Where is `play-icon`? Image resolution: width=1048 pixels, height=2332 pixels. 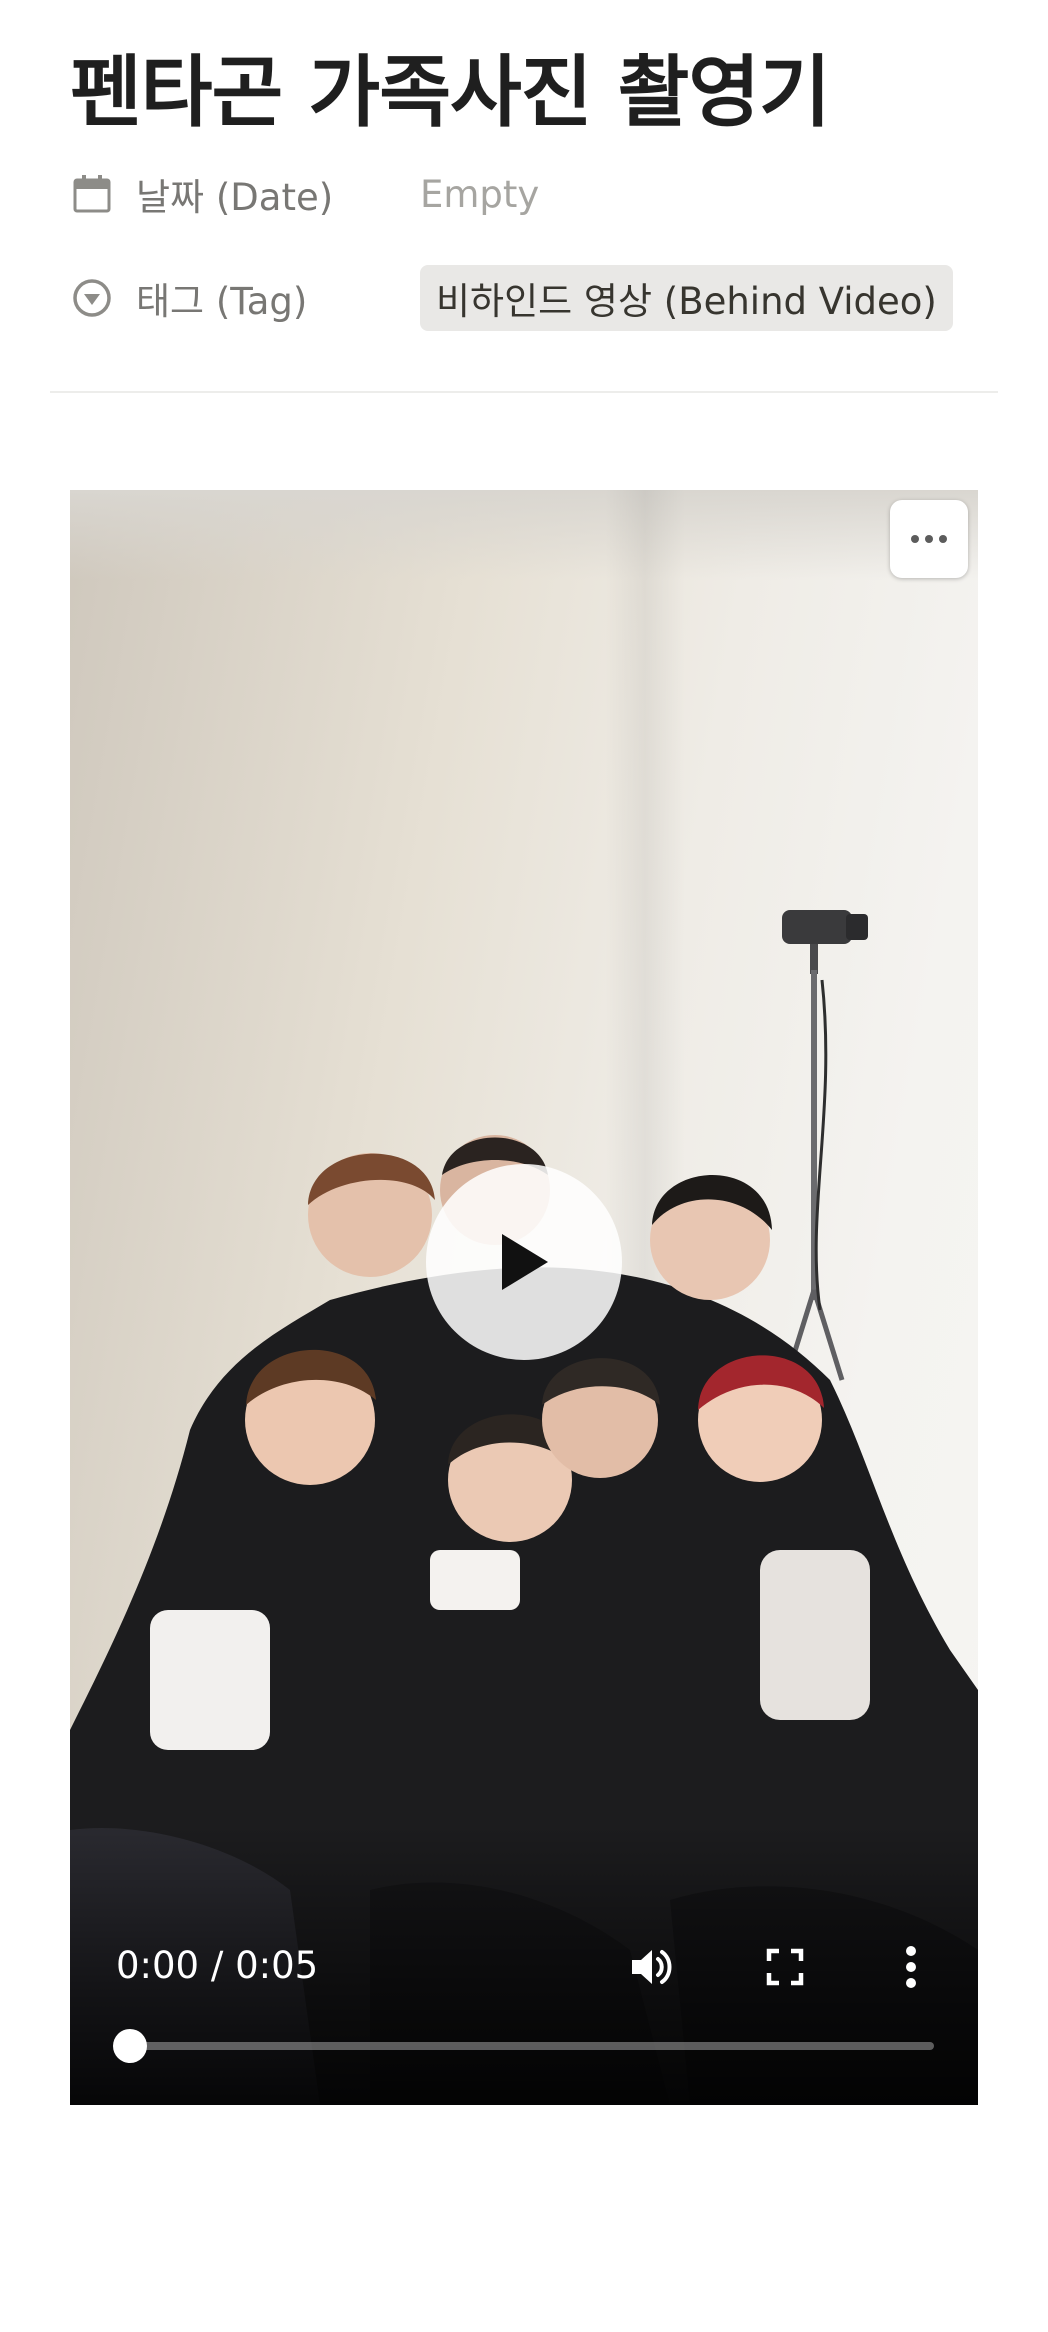
play-icon is located at coordinates (525, 1262).